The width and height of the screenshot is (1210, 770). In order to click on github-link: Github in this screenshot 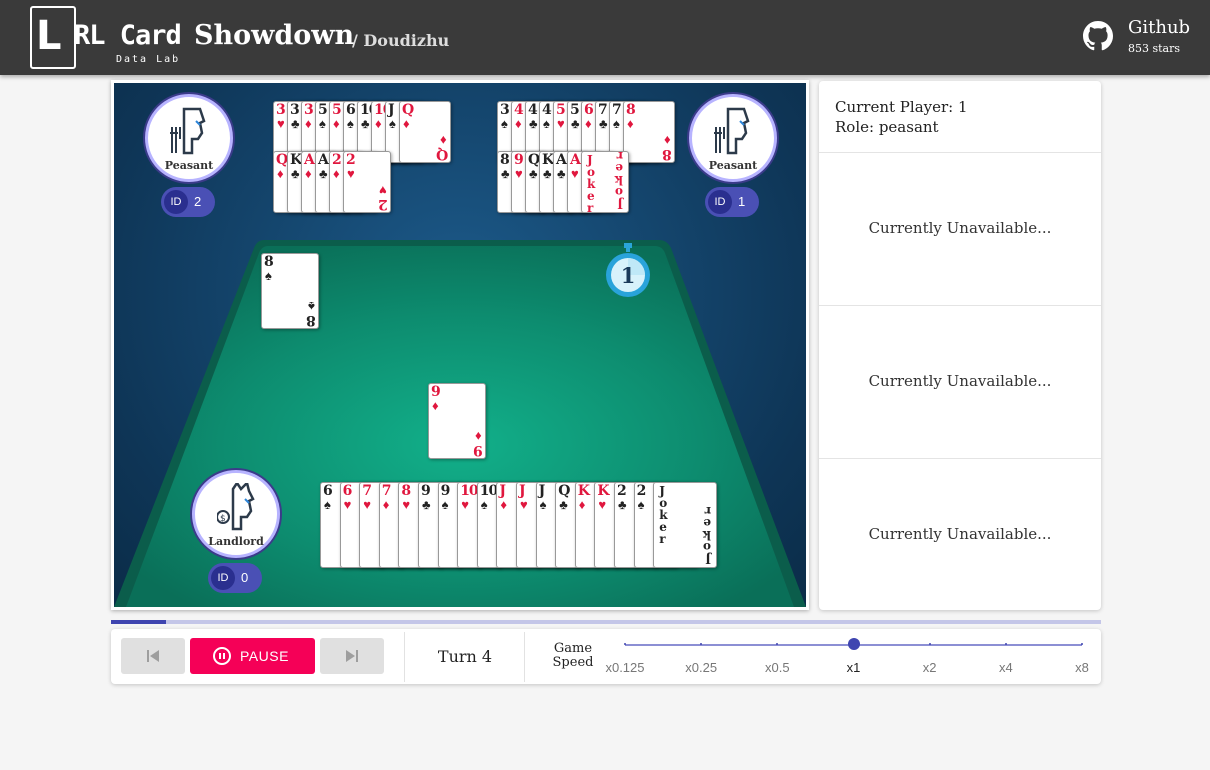, I will do `click(1159, 27)`.